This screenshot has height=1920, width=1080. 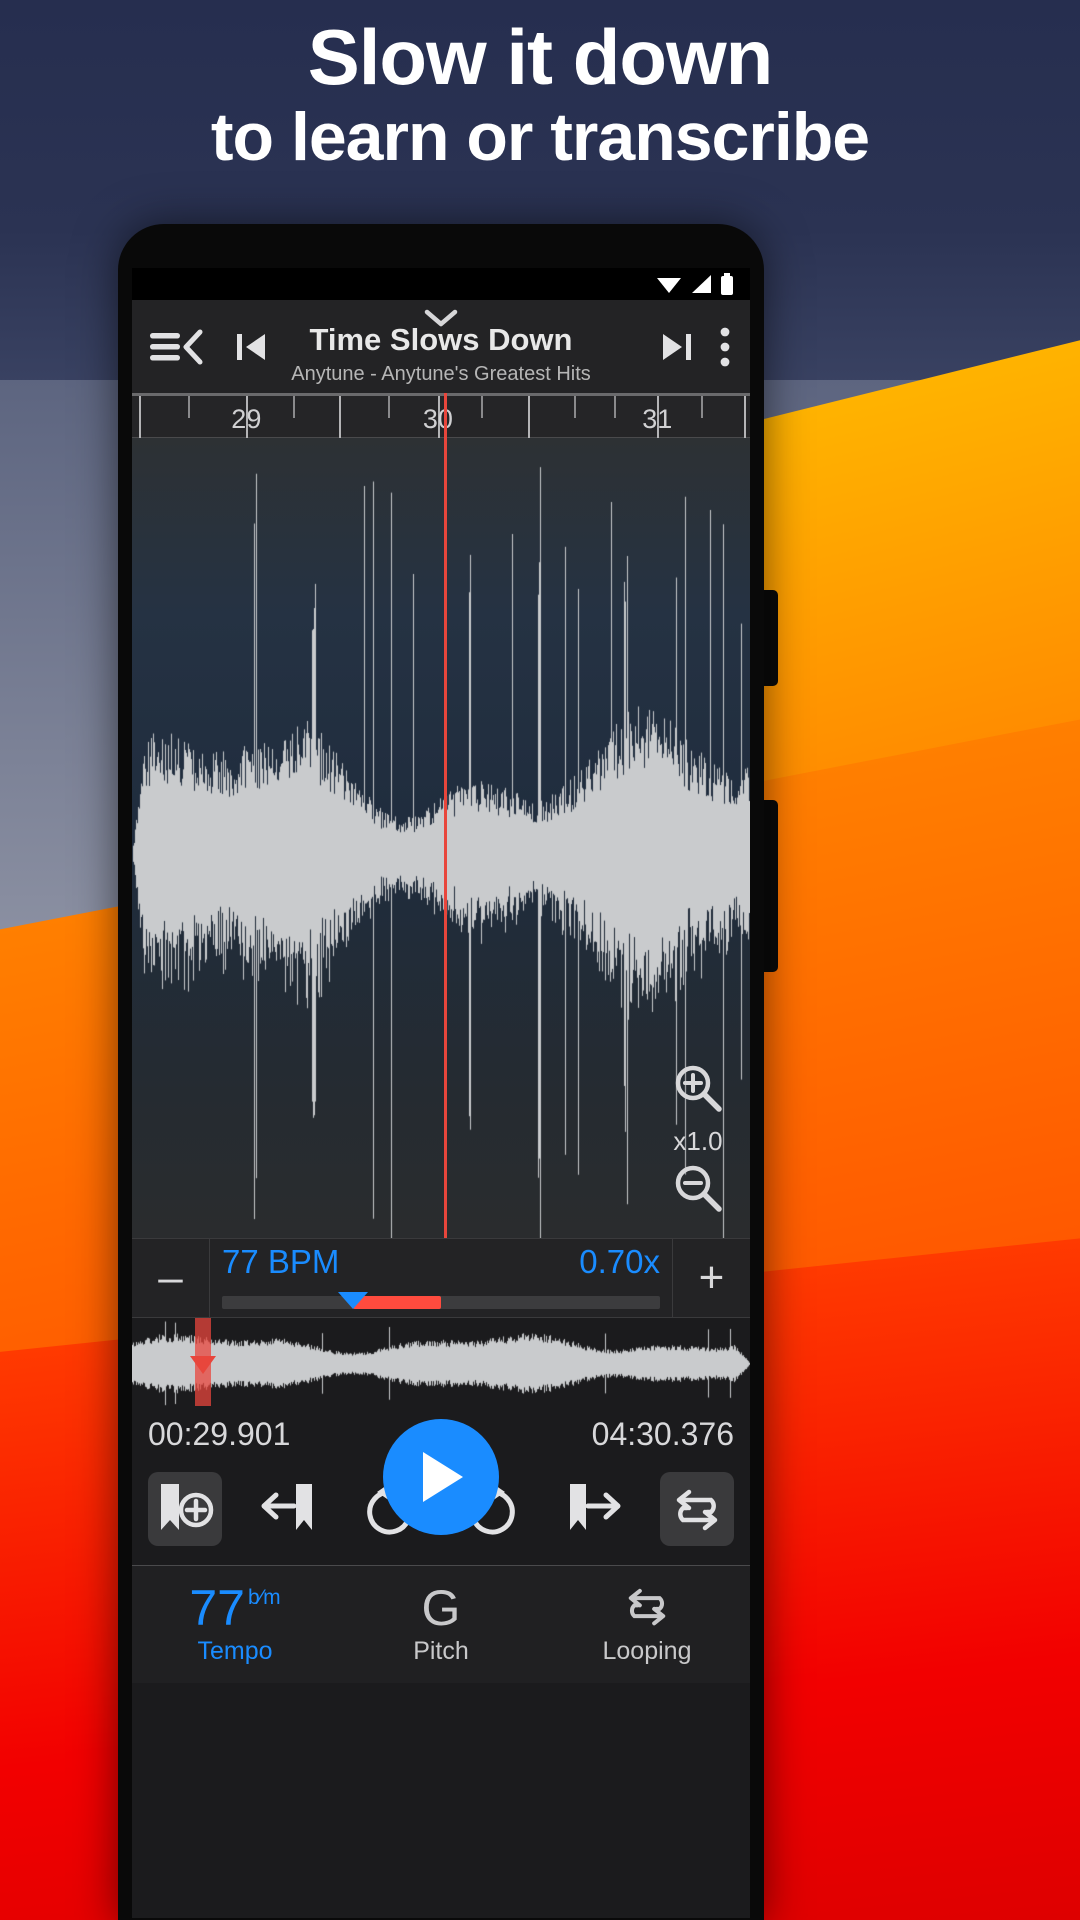 I want to click on play-icon, so click(x=443, y=1477).